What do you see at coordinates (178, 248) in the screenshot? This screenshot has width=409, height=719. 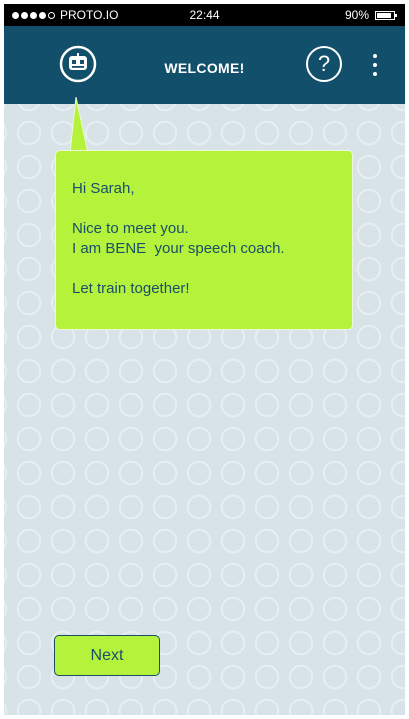 I see `intro-line: I am BENE your speech coach.` at bounding box center [178, 248].